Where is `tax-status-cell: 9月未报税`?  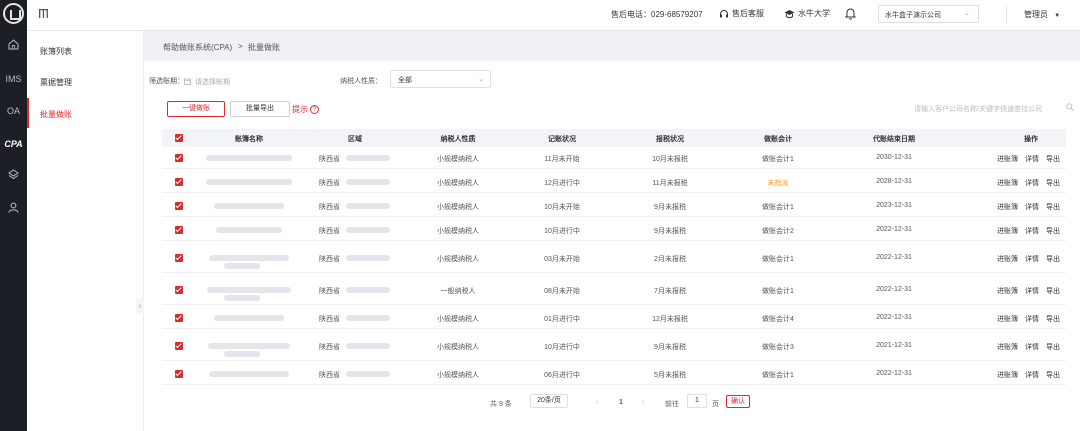
tax-status-cell: 9月未报税 is located at coordinates (670, 231).